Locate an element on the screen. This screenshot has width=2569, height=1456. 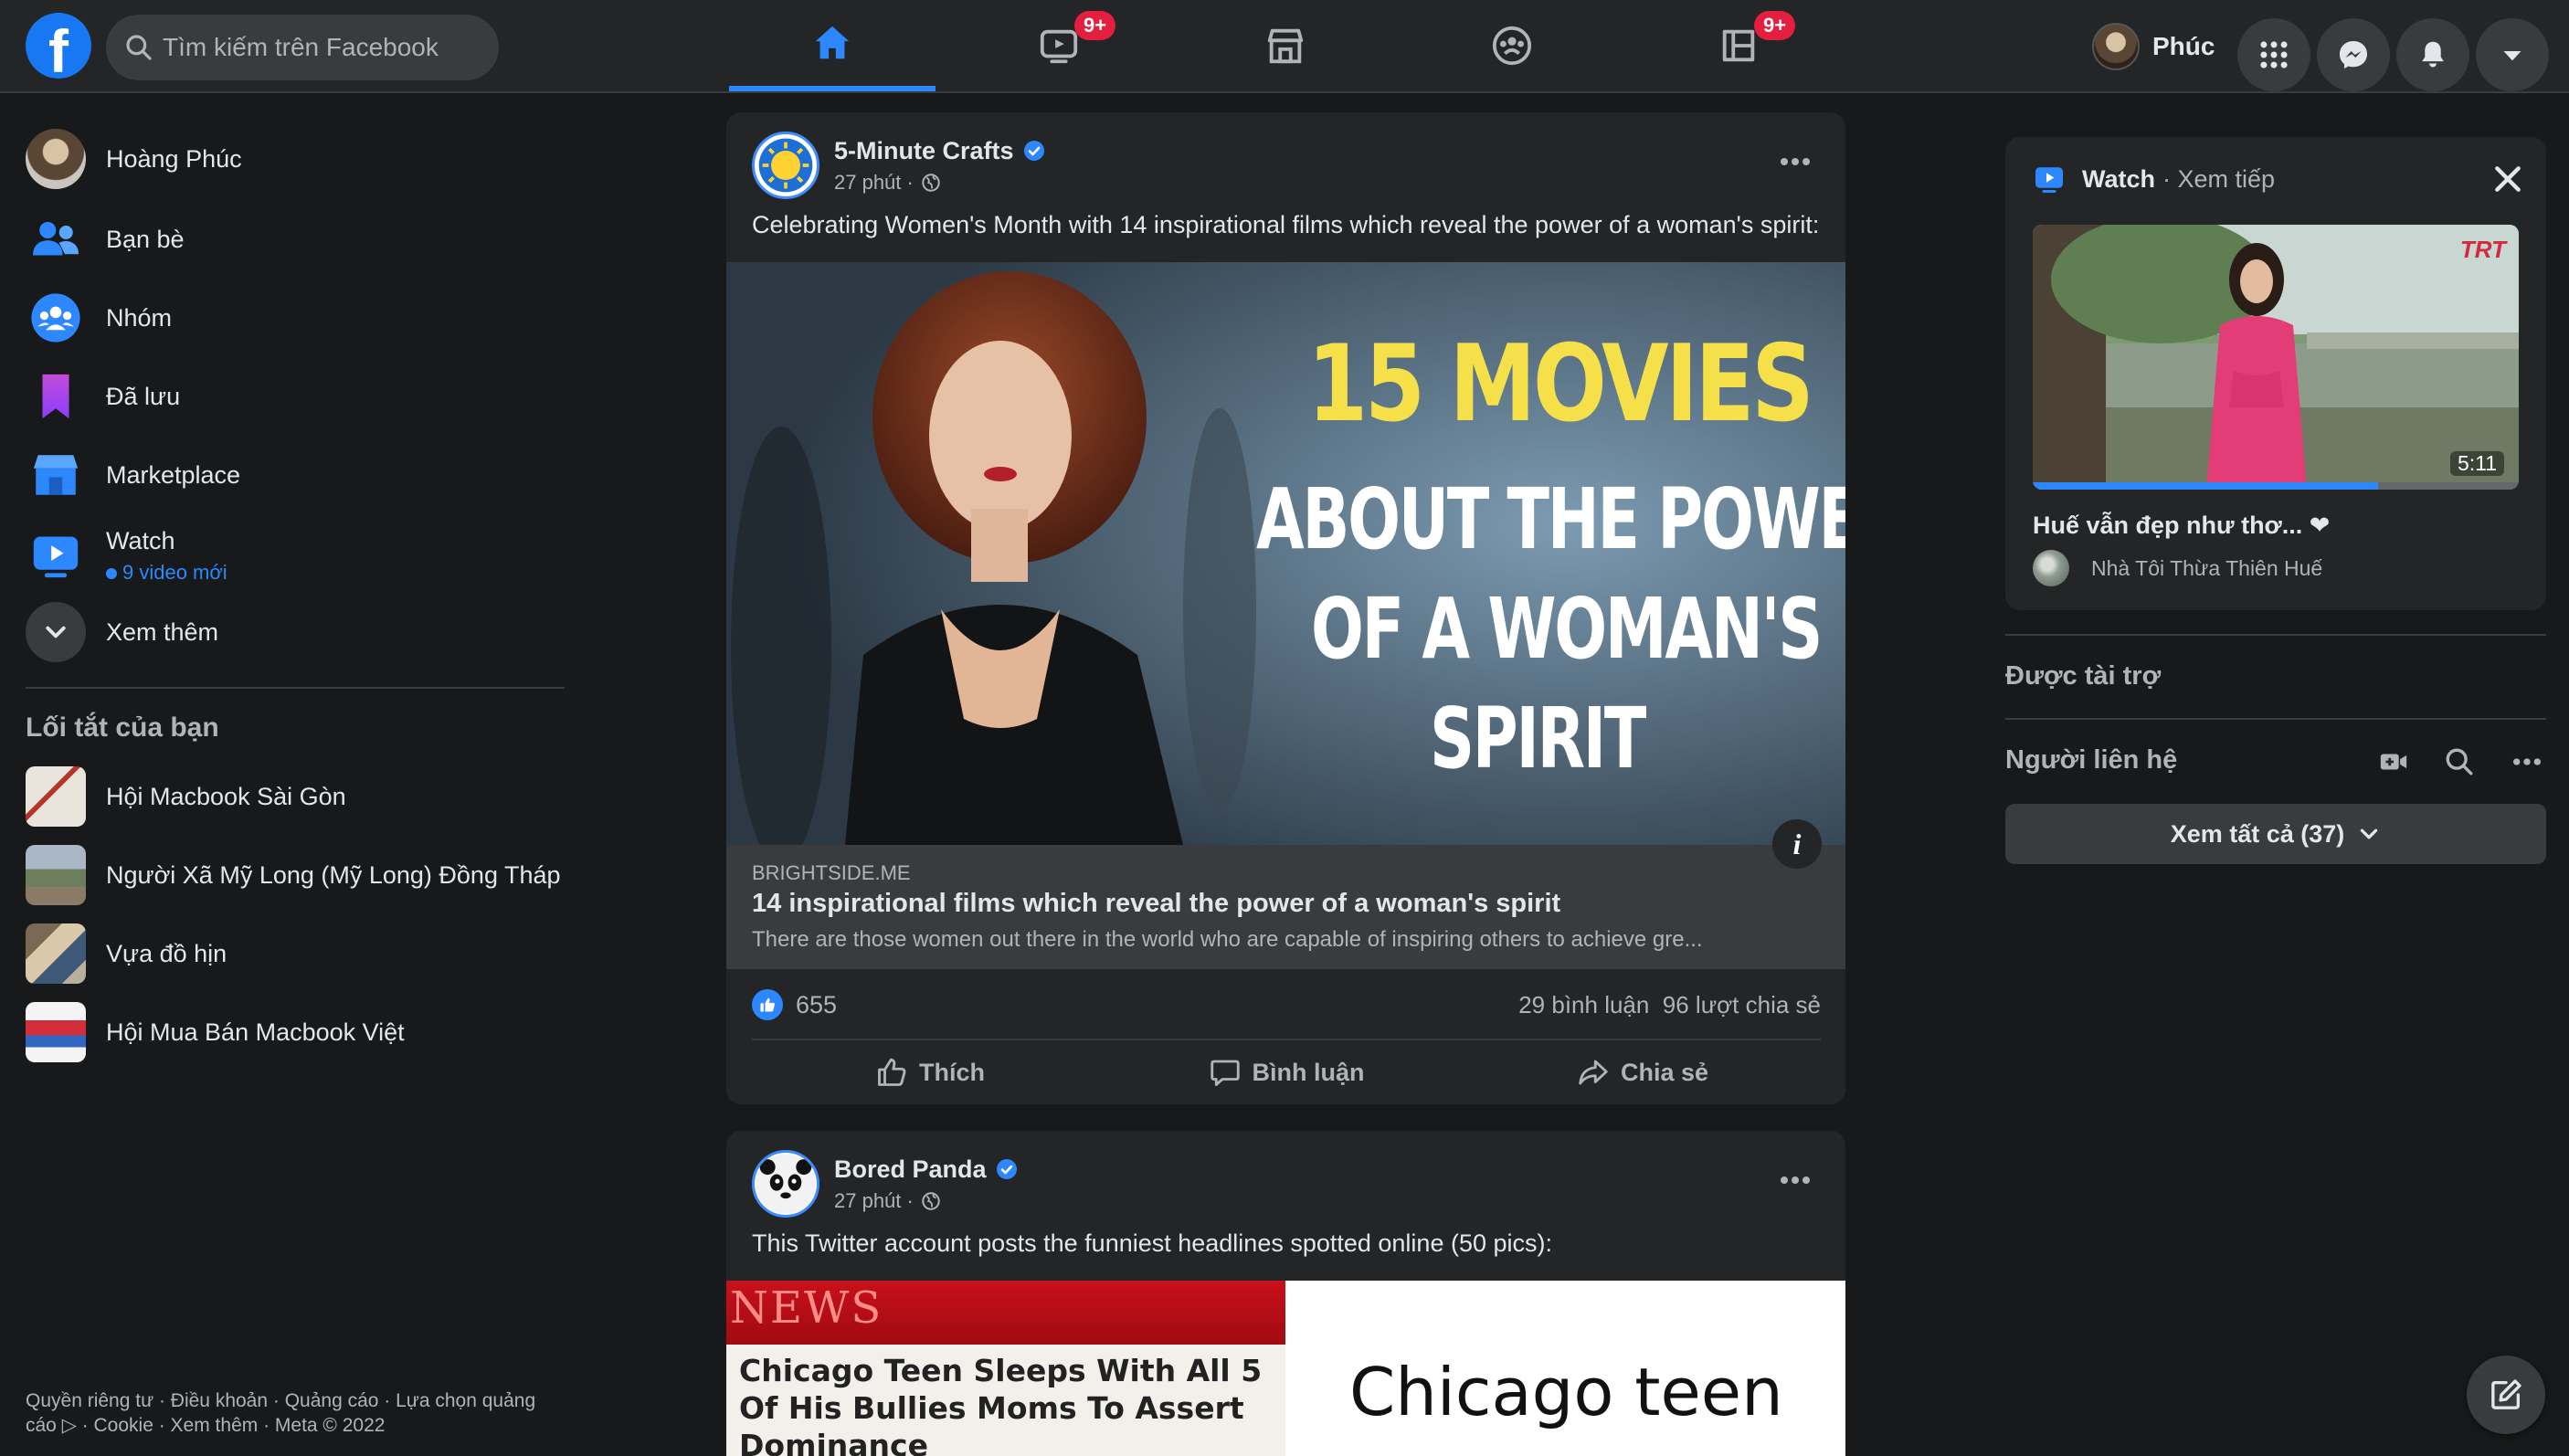
comment-label: Bình luận is located at coordinates (1308, 1072).